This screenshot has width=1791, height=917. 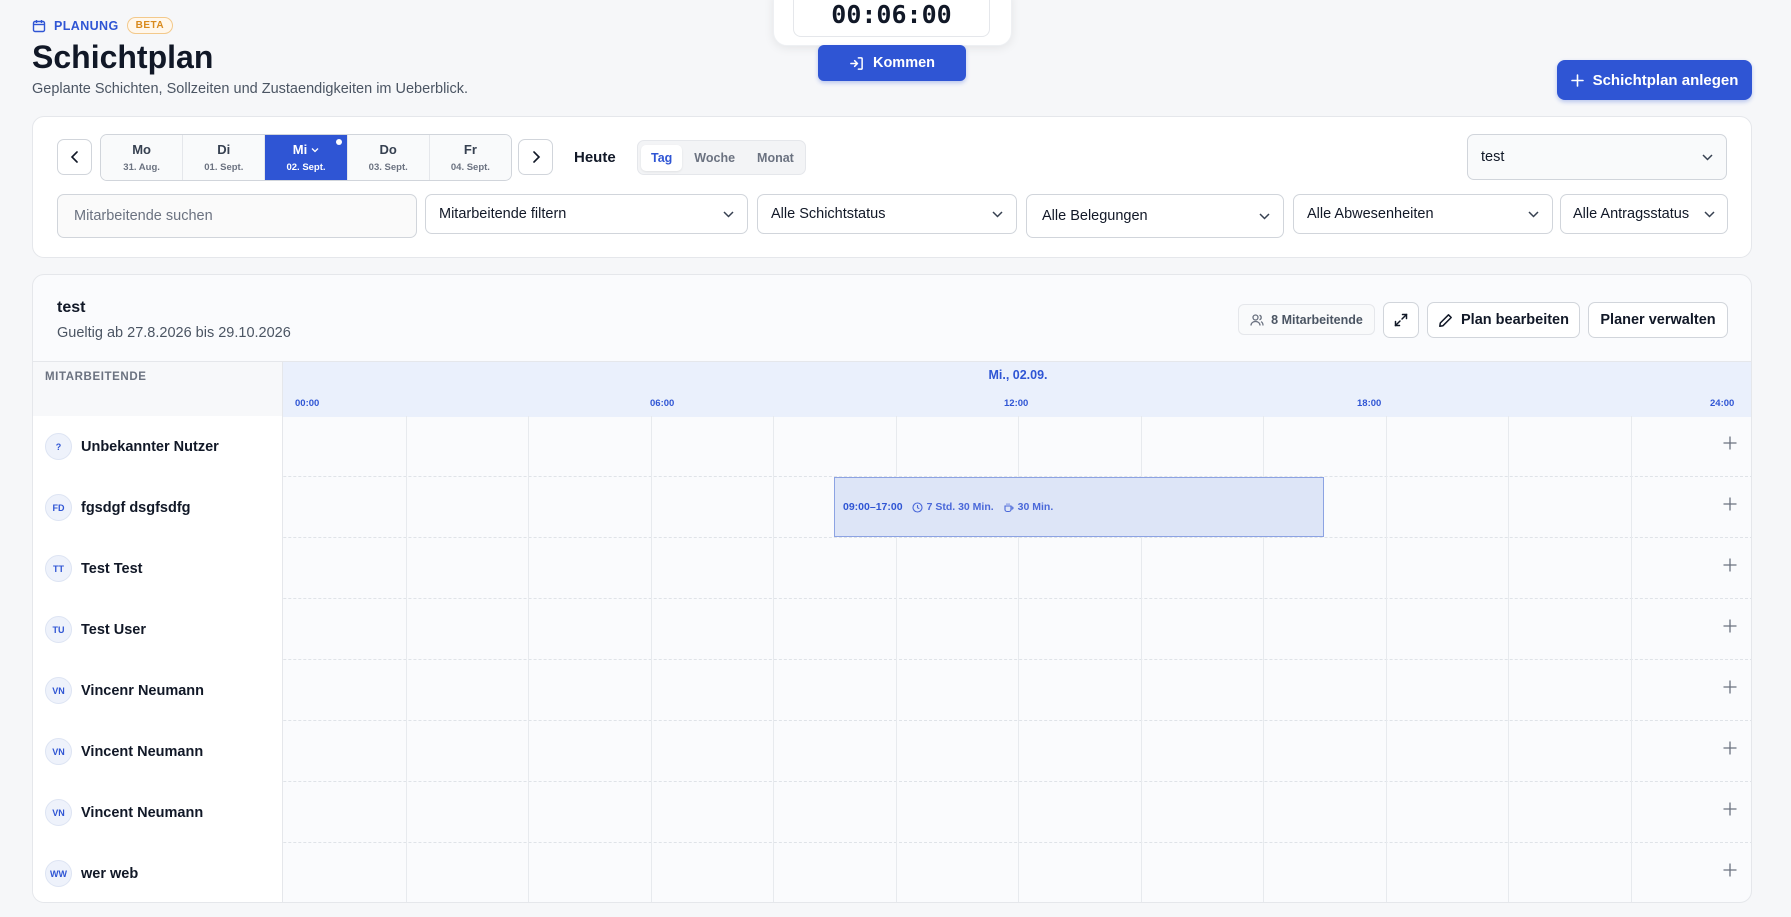 I want to click on day-mo: Mo 31. Aug., so click(x=142, y=157).